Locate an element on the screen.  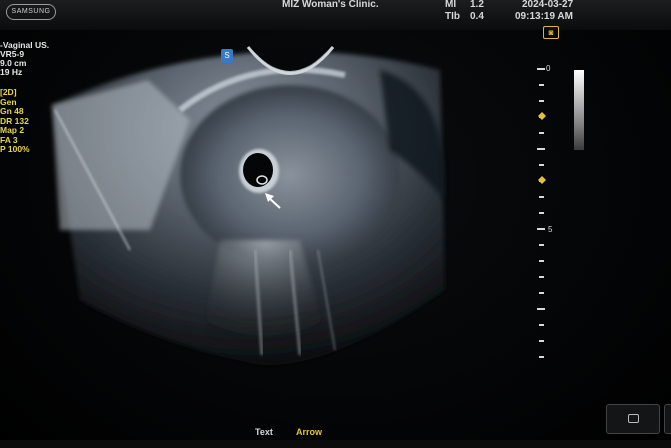
grayscale-bar is located at coordinates (579, 110).